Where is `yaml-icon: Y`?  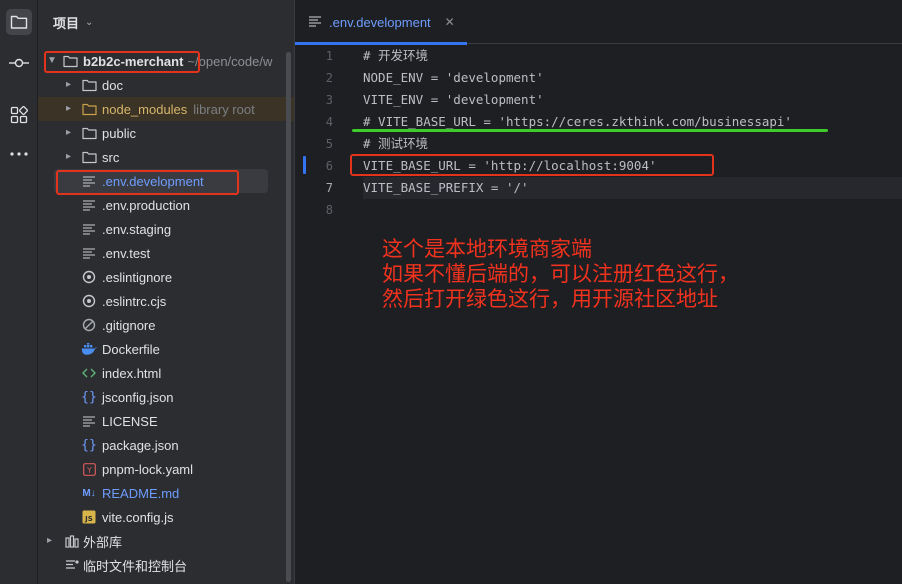
yaml-icon: Y is located at coordinates (89, 469).